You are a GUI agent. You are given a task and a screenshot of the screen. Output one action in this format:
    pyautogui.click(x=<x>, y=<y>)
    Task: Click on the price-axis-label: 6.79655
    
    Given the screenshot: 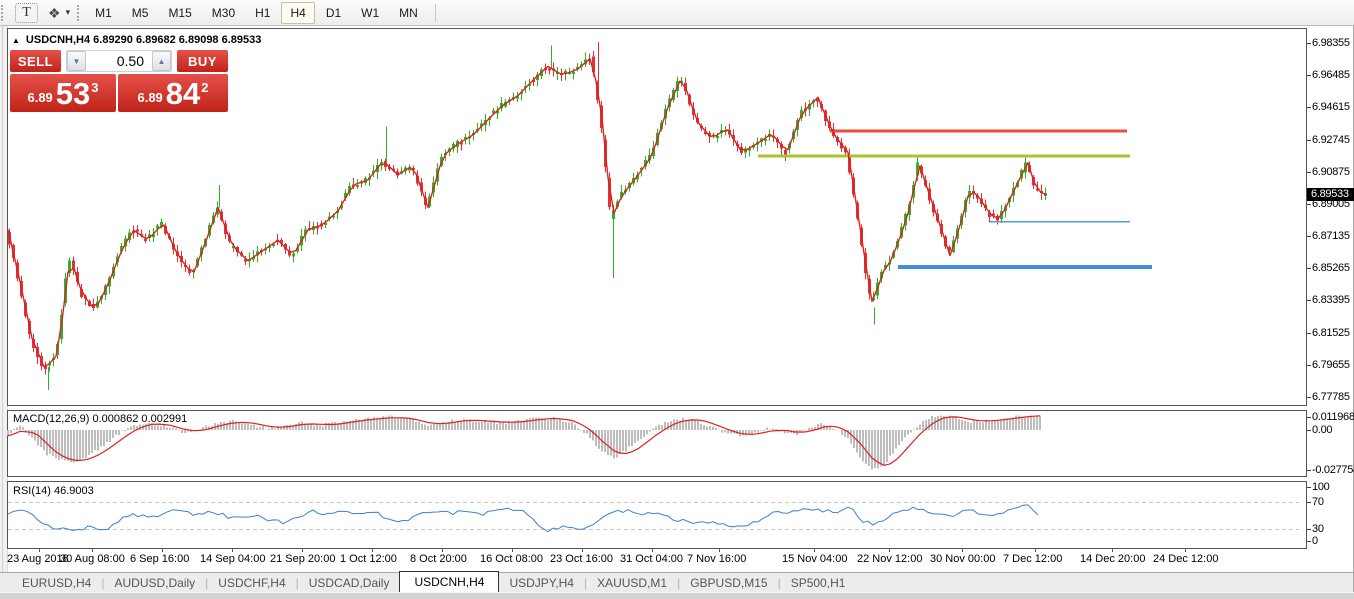 What is the action you would take?
    pyautogui.click(x=1331, y=365)
    